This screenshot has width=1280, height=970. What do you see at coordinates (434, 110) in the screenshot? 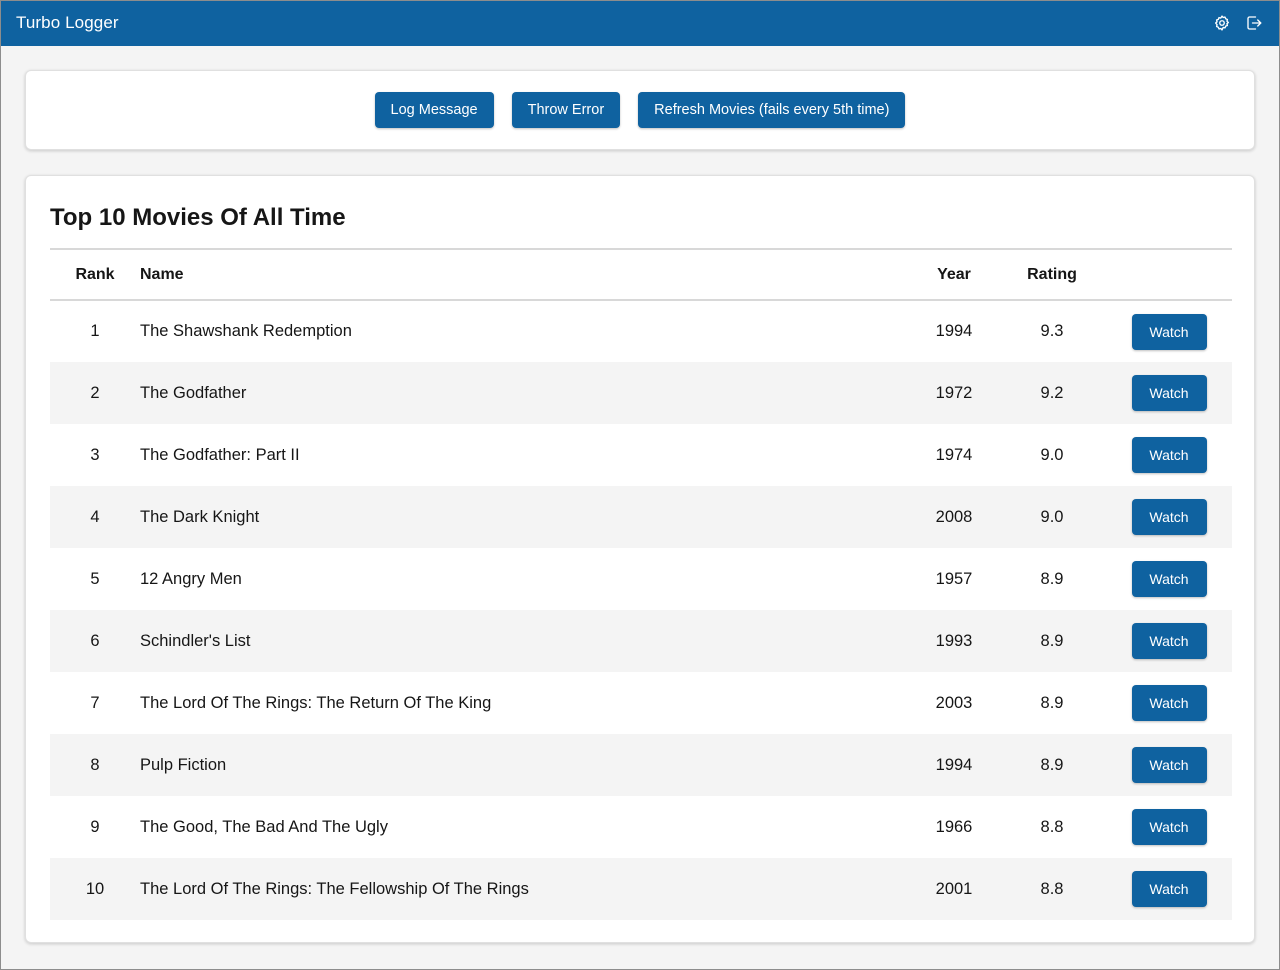
I see `log-message-button: Log Message` at bounding box center [434, 110].